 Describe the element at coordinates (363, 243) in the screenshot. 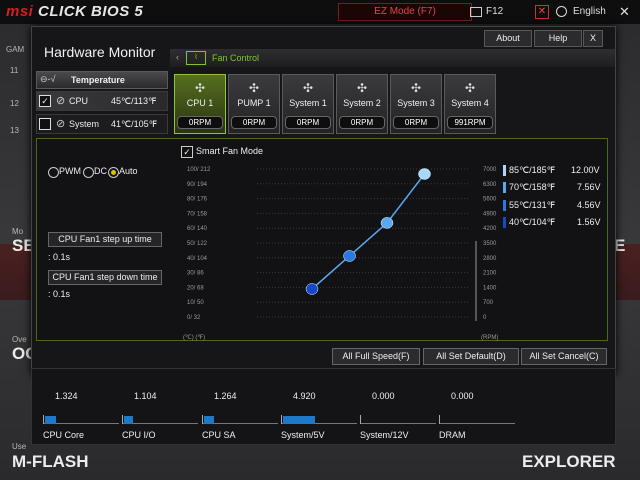

I see `graph-grid` at that location.